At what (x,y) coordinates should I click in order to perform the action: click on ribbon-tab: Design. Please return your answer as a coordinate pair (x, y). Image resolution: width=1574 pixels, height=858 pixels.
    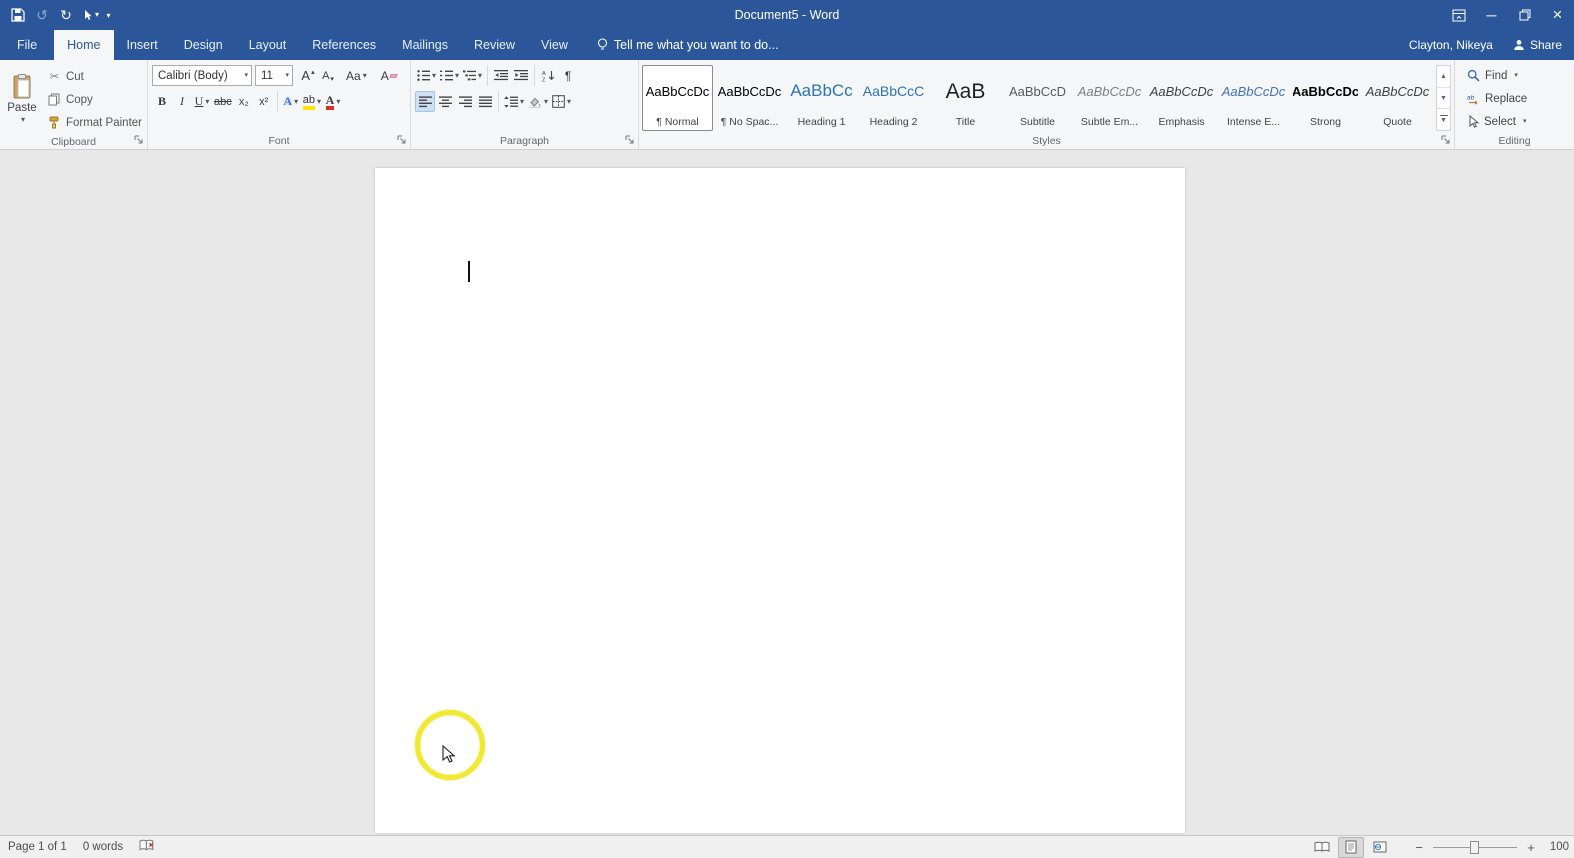
    Looking at the image, I should click on (203, 45).